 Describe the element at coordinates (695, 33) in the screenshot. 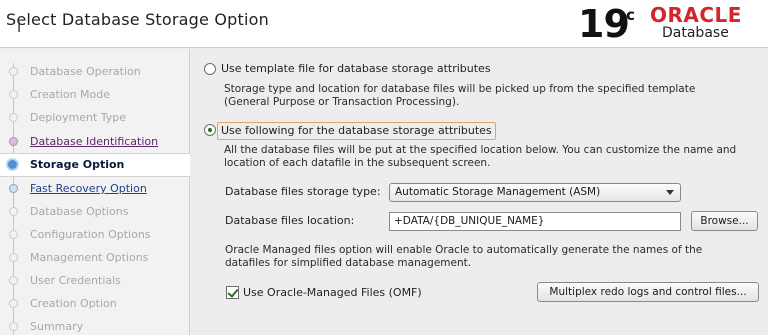

I see `oracle-product-name: Database` at that location.